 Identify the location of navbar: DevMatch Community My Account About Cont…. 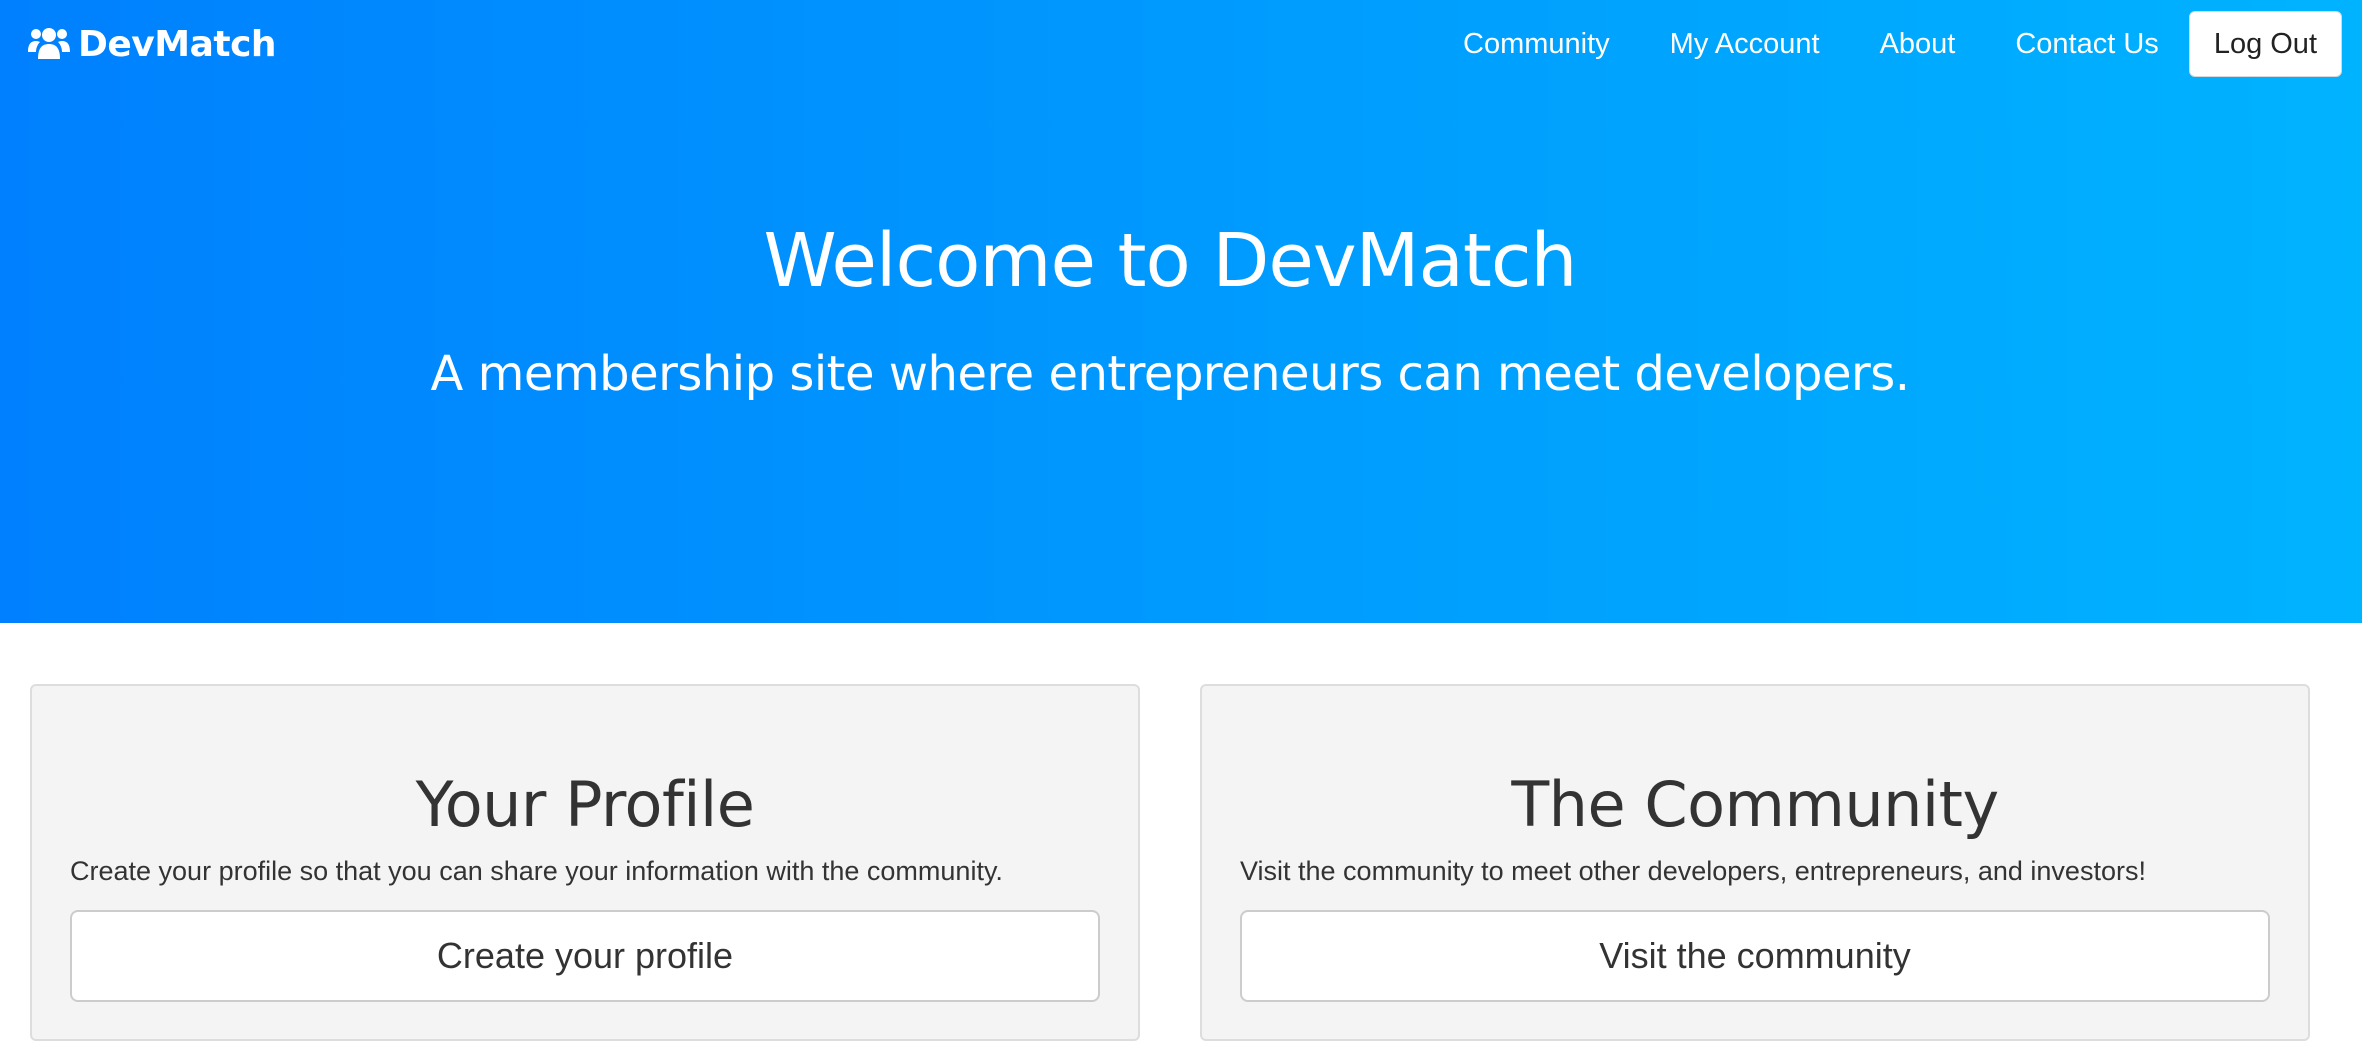
(1181, 44).